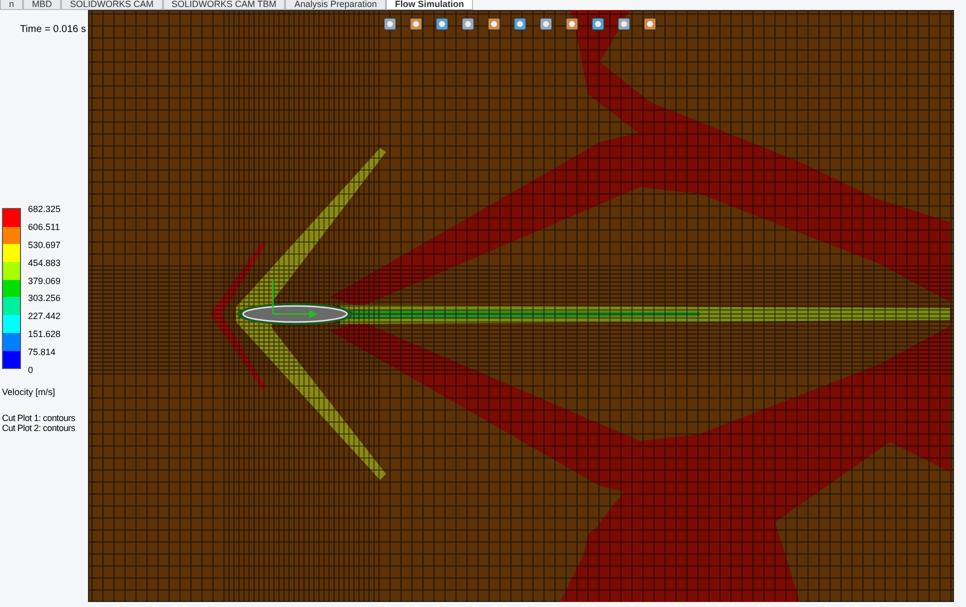 This screenshot has width=966, height=607. What do you see at coordinates (42, 353) in the screenshot?
I see `legend-value: 75.814` at bounding box center [42, 353].